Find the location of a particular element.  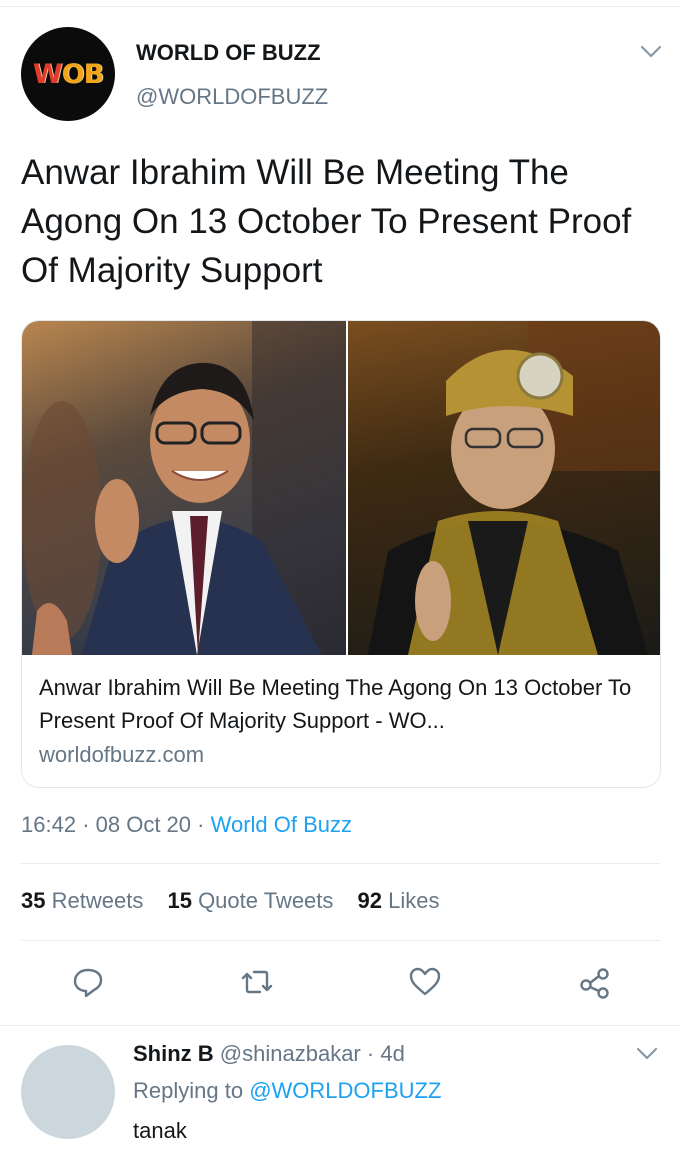

retweet-button is located at coordinates (257, 984).